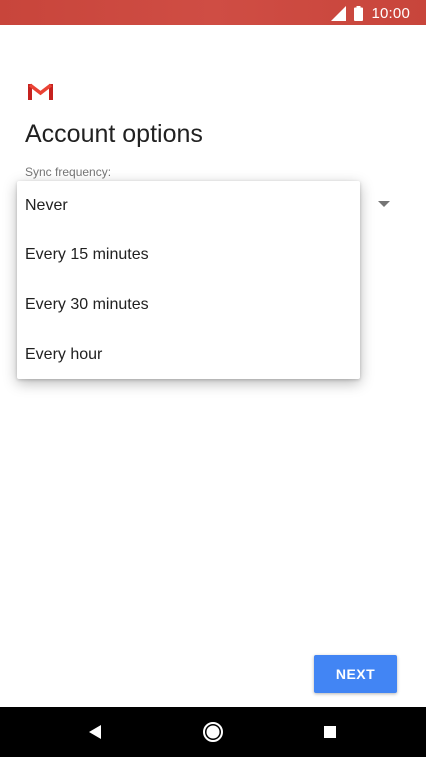 This screenshot has height=757, width=426. Describe the element at coordinates (68, 172) in the screenshot. I see `sync-frequency-label: Sync frequency:` at that location.